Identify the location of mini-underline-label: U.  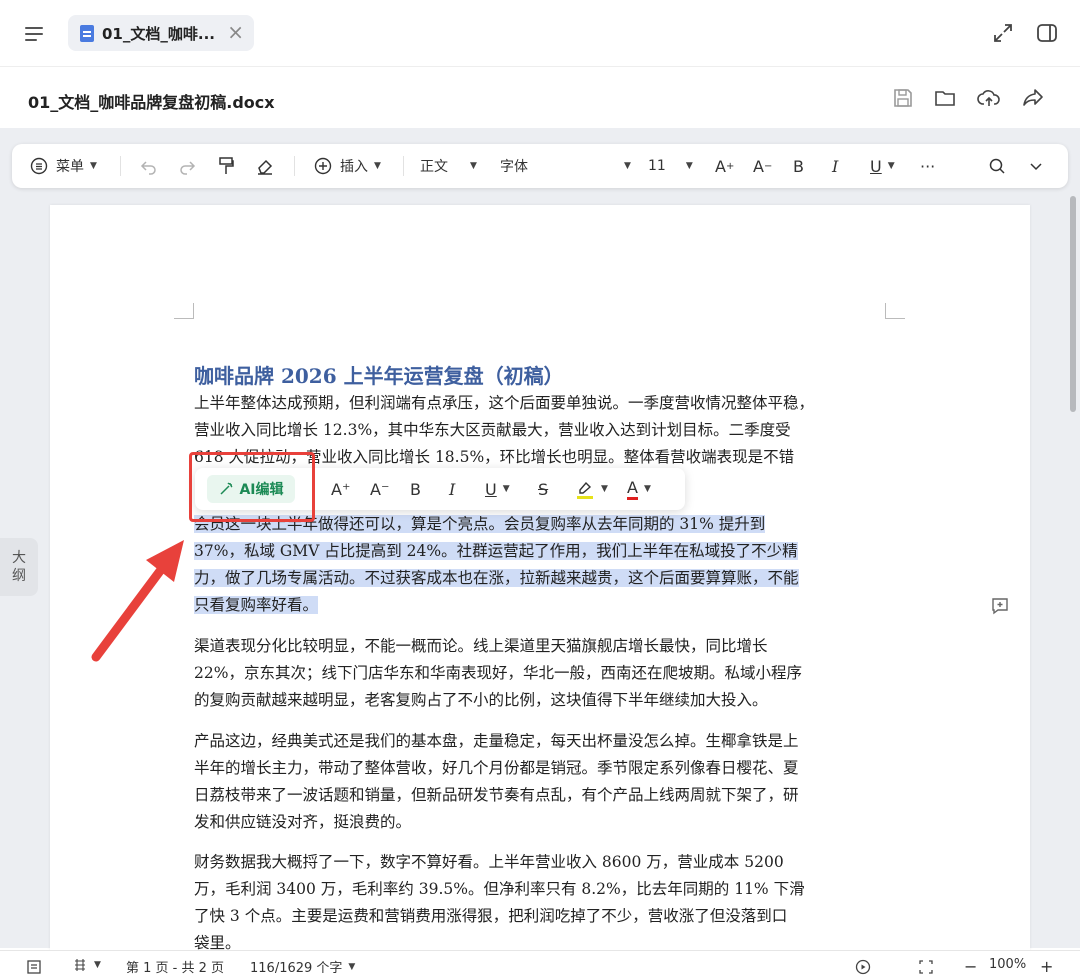
(491, 489).